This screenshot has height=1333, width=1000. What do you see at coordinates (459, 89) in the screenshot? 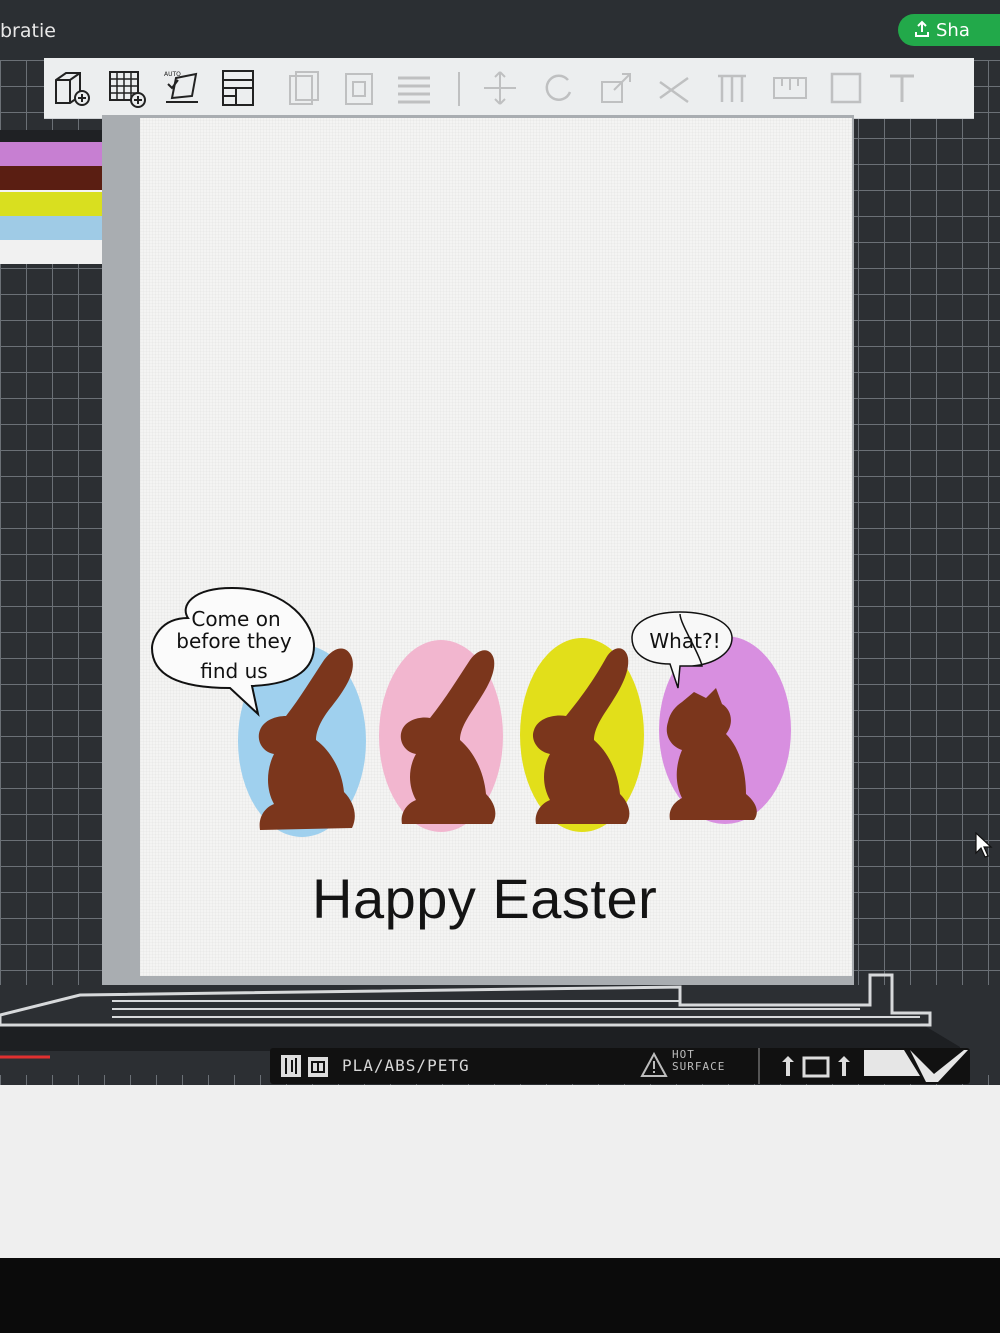
I see `toolbar-divider` at bounding box center [459, 89].